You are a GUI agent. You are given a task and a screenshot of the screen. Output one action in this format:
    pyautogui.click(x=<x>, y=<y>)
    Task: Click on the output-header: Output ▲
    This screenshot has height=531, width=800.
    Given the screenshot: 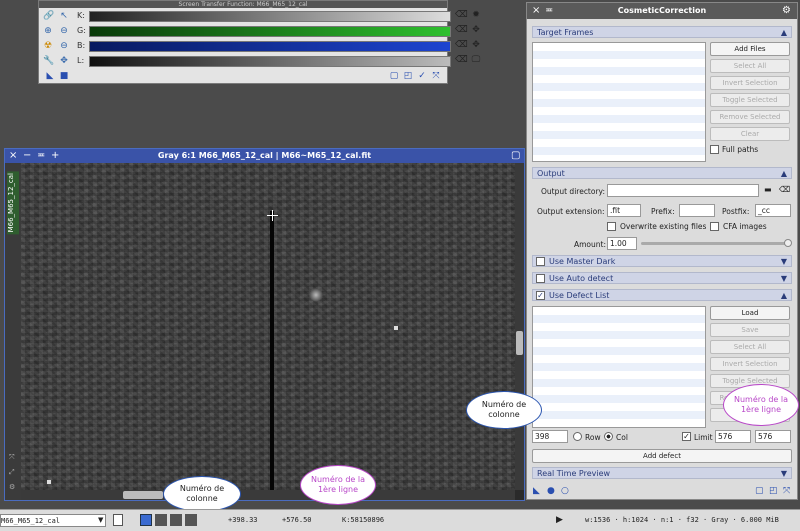 What is the action you would take?
    pyautogui.click(x=662, y=173)
    